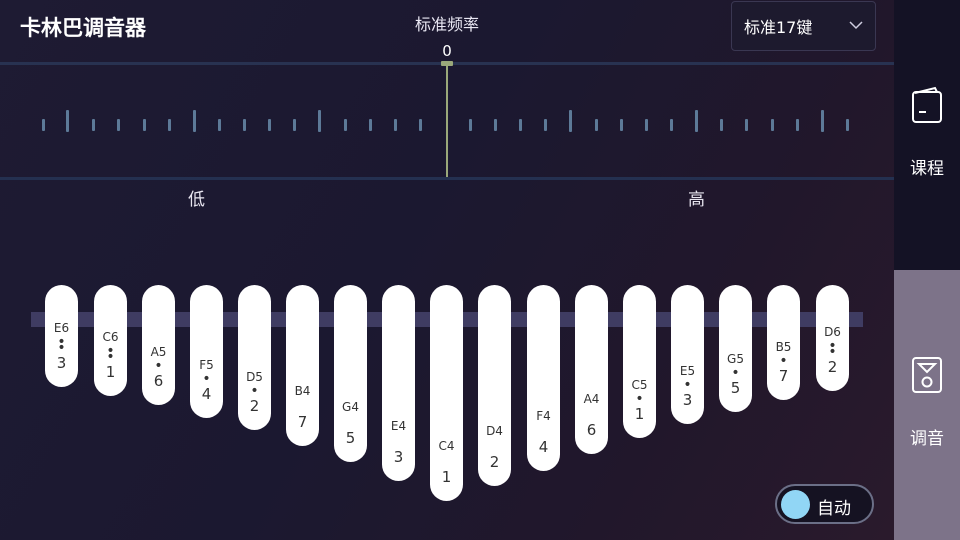 Image resolution: width=960 pixels, height=540 pixels. What do you see at coordinates (446, 393) in the screenshot?
I see `kalimba-tine-c4: C4 1` at bounding box center [446, 393].